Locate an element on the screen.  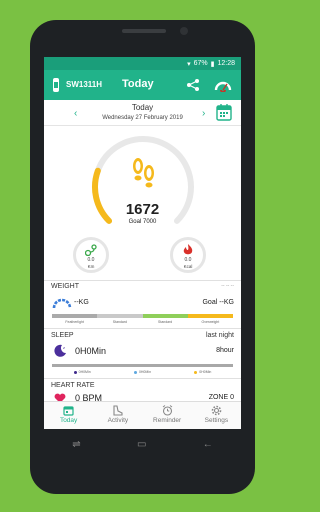
weight-date-placeholder: -- -- -- is located at coordinates (227, 286).